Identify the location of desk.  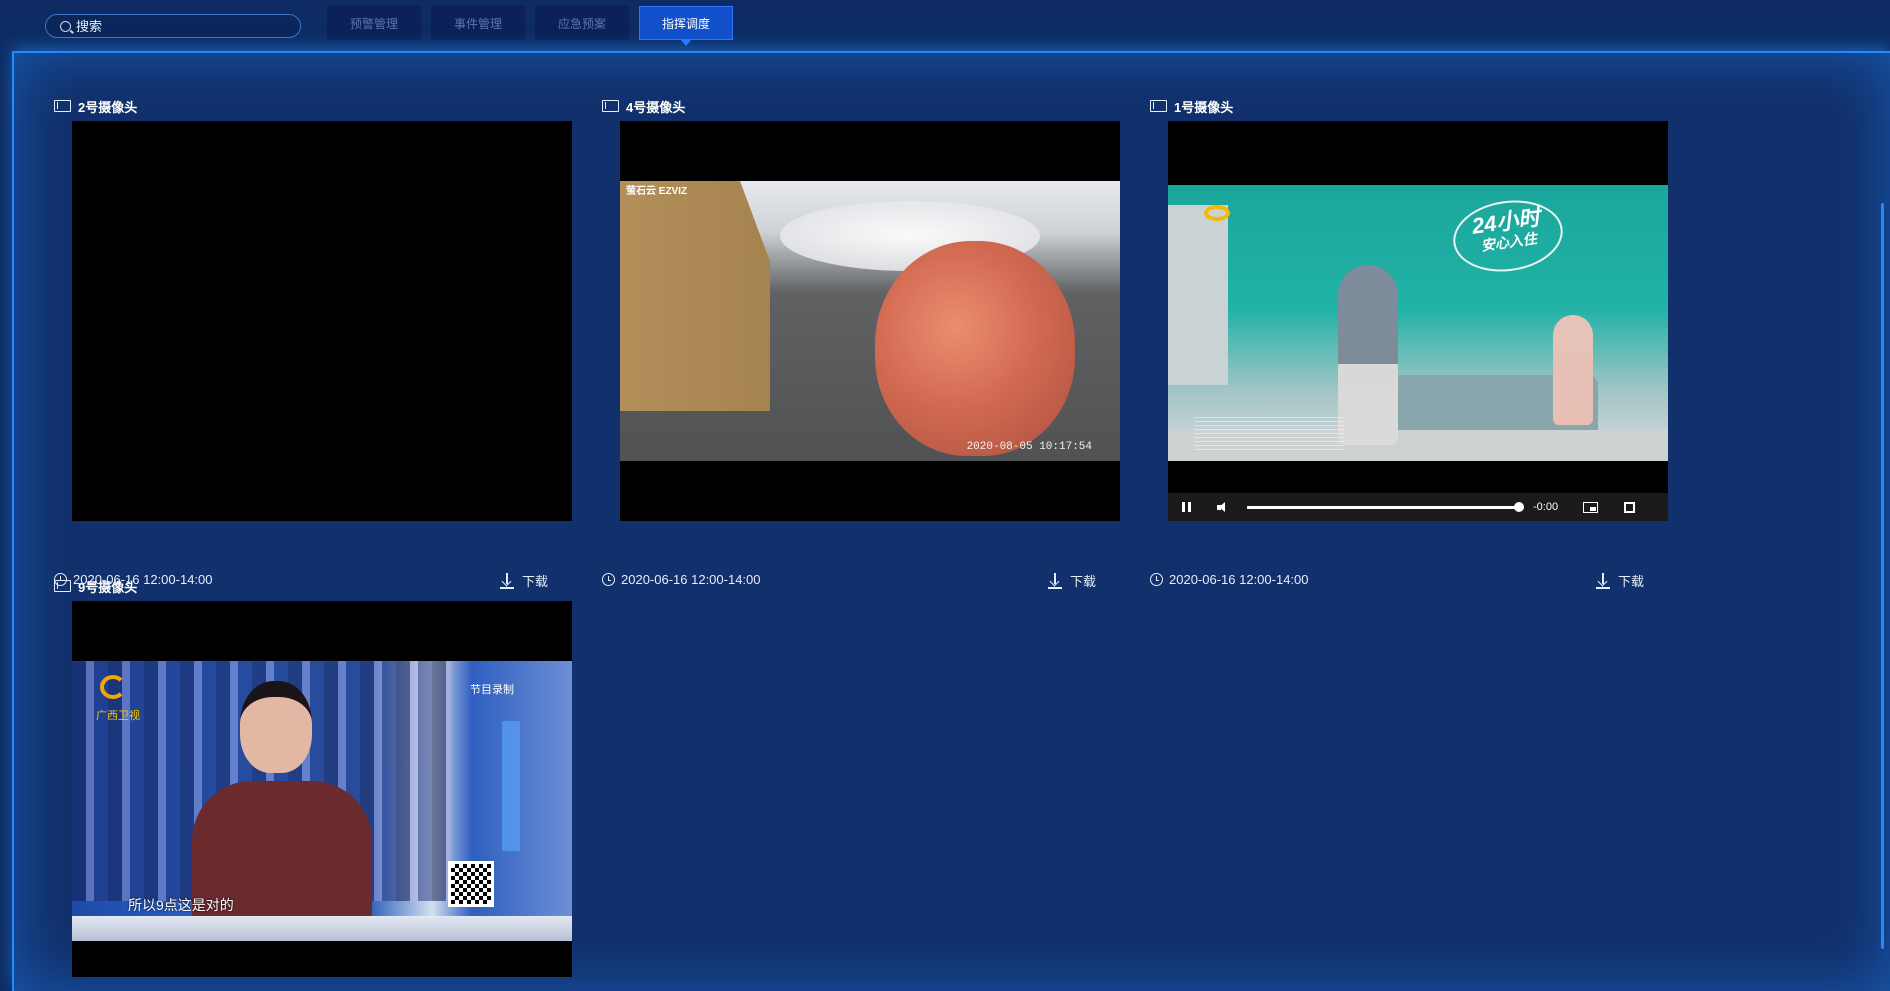
(322, 928).